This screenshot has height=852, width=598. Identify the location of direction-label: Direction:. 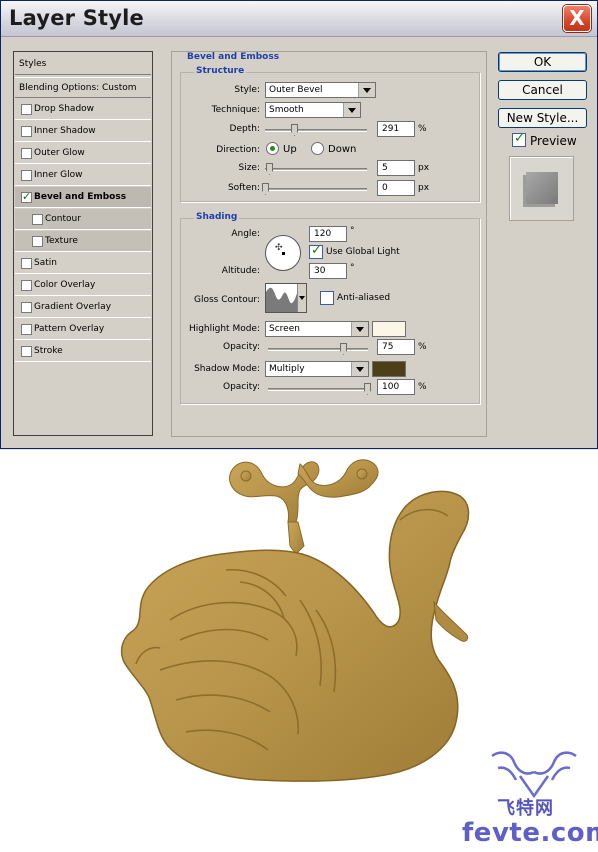
(238, 150).